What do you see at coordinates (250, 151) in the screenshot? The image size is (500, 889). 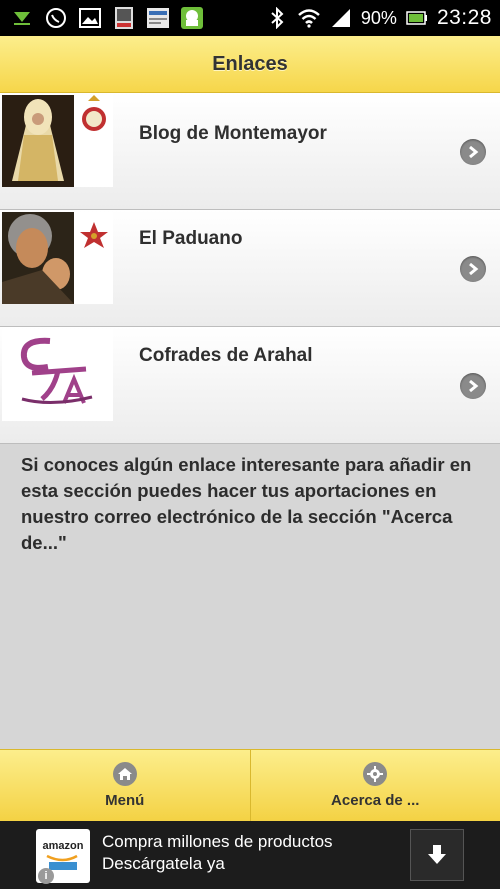 I see `link-item-blog-de-montemayor: Blog de Montemayor` at bounding box center [250, 151].